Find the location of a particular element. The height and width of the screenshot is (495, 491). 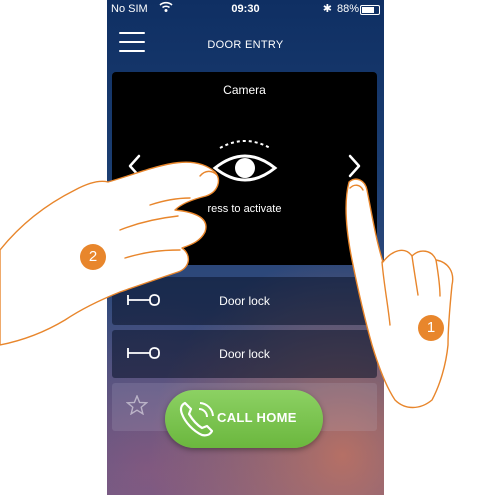

step-badge-2: 2 is located at coordinates (93, 257).